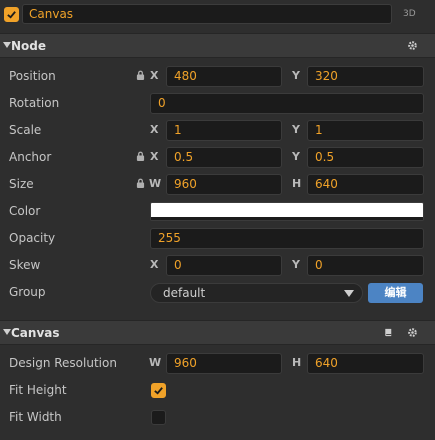  I want to click on canvas-section-title: Canvas, so click(35, 333).